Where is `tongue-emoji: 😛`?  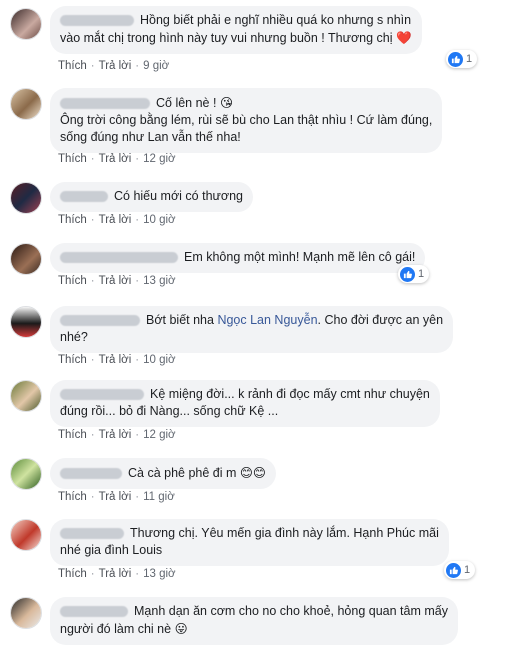 tongue-emoji: 😛 is located at coordinates (181, 628).